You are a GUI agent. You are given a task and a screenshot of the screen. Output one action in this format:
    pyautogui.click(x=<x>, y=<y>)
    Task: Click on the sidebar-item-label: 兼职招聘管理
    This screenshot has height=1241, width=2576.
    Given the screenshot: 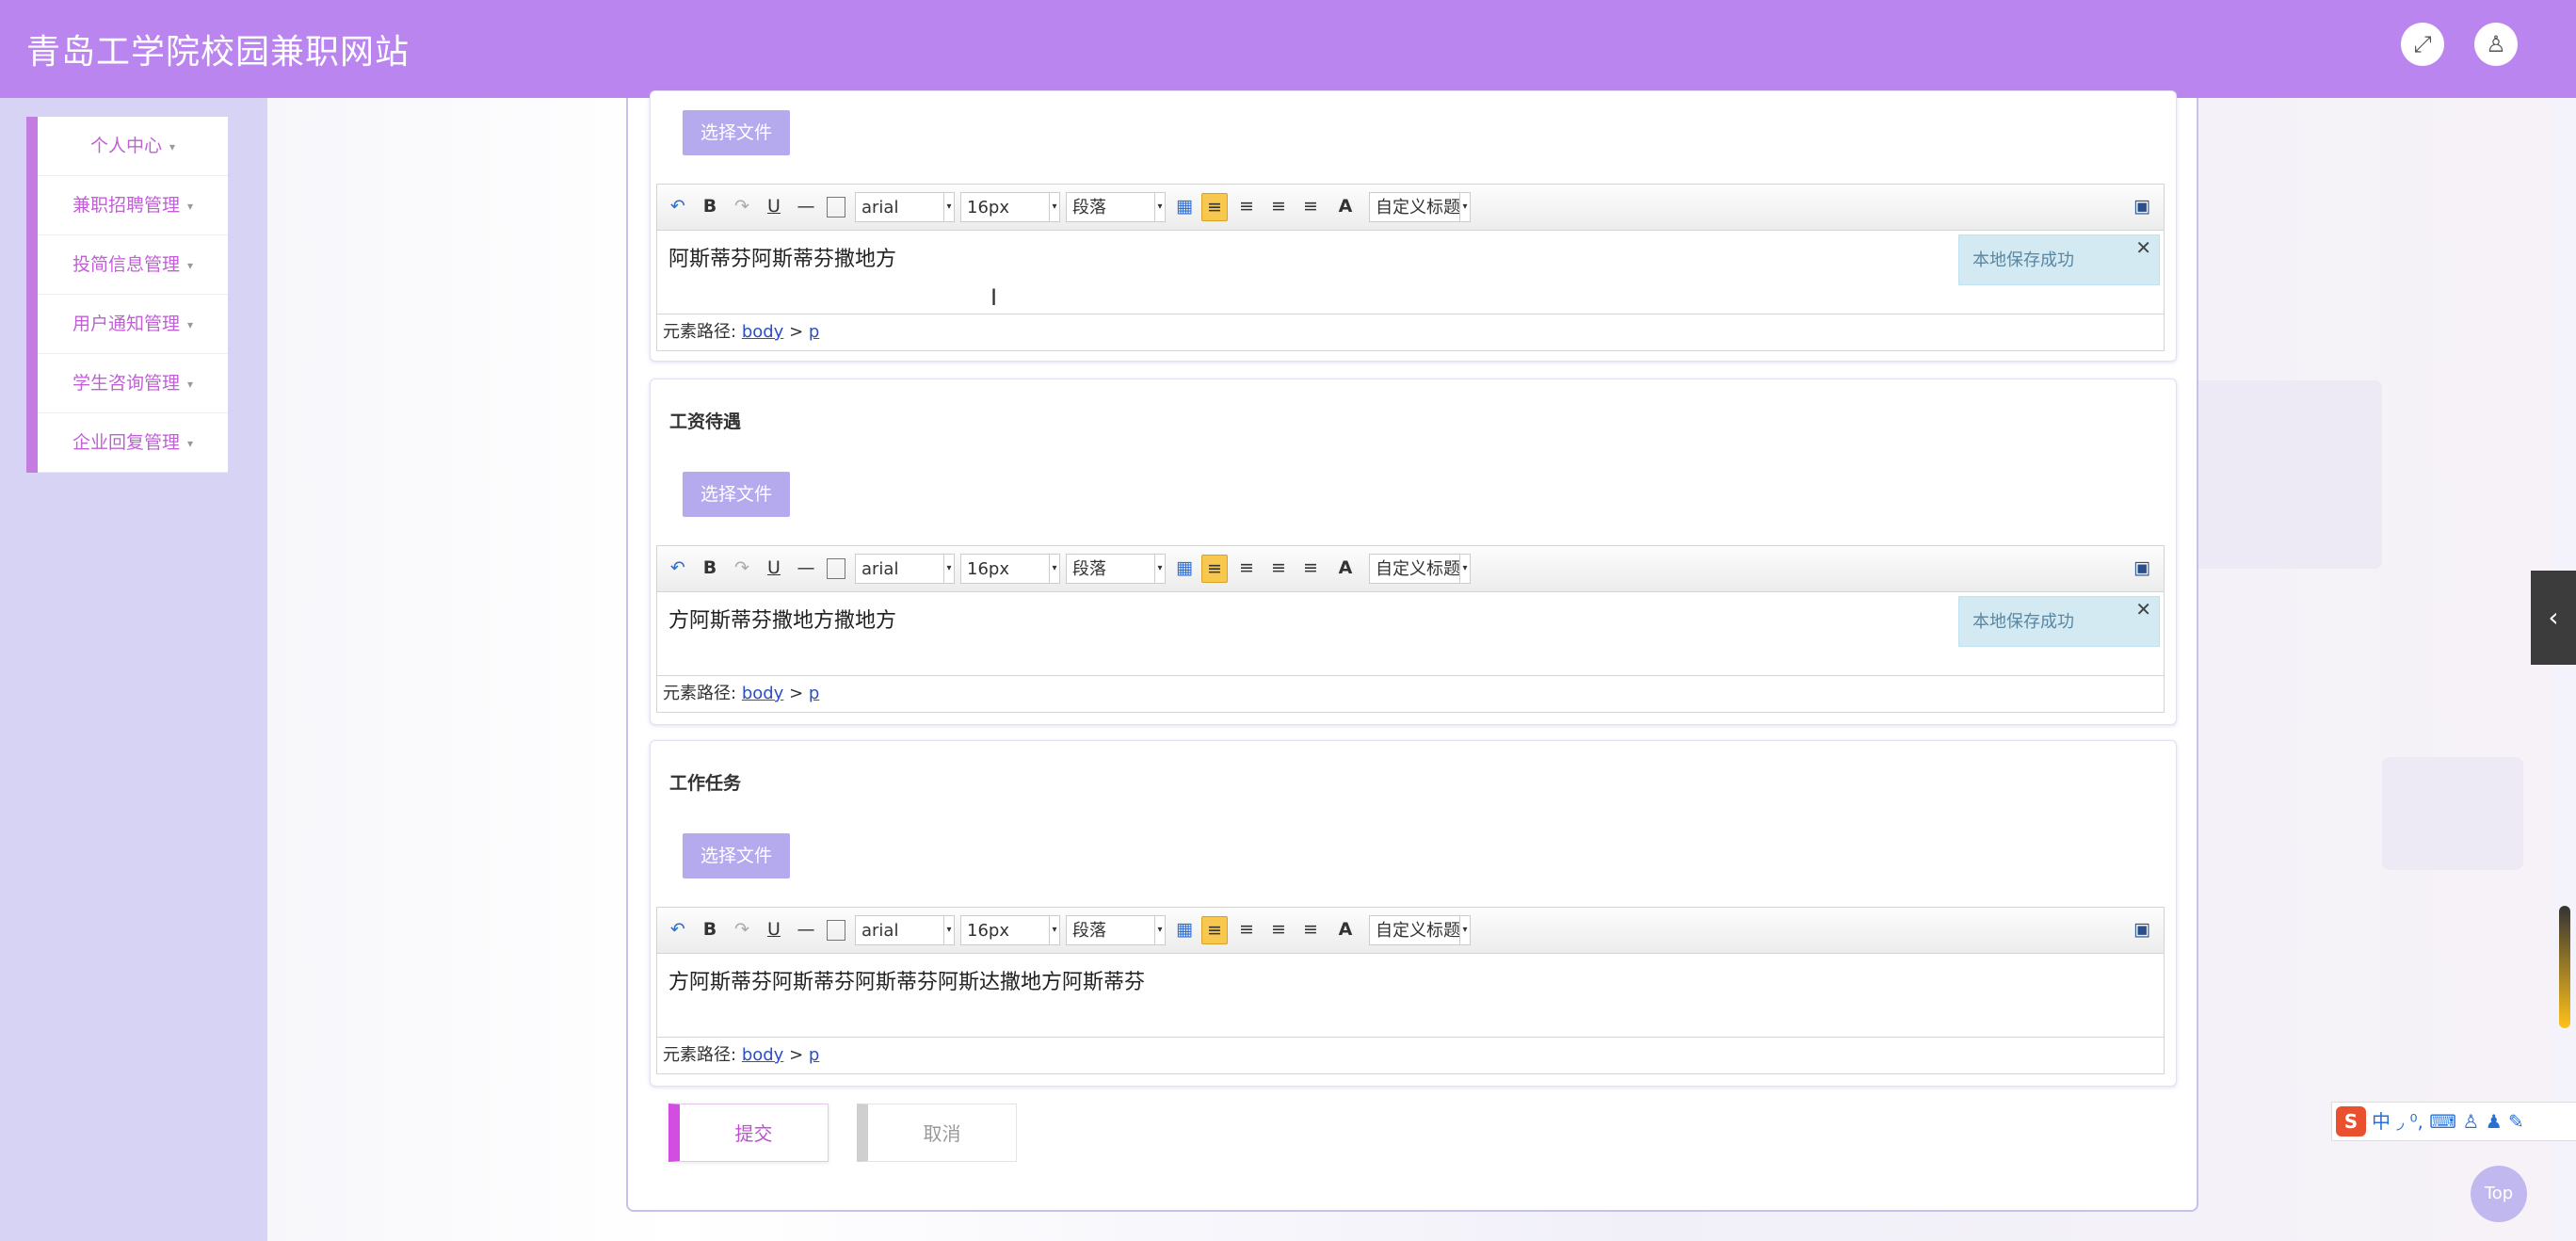 What is the action you would take?
    pyautogui.click(x=126, y=205)
    